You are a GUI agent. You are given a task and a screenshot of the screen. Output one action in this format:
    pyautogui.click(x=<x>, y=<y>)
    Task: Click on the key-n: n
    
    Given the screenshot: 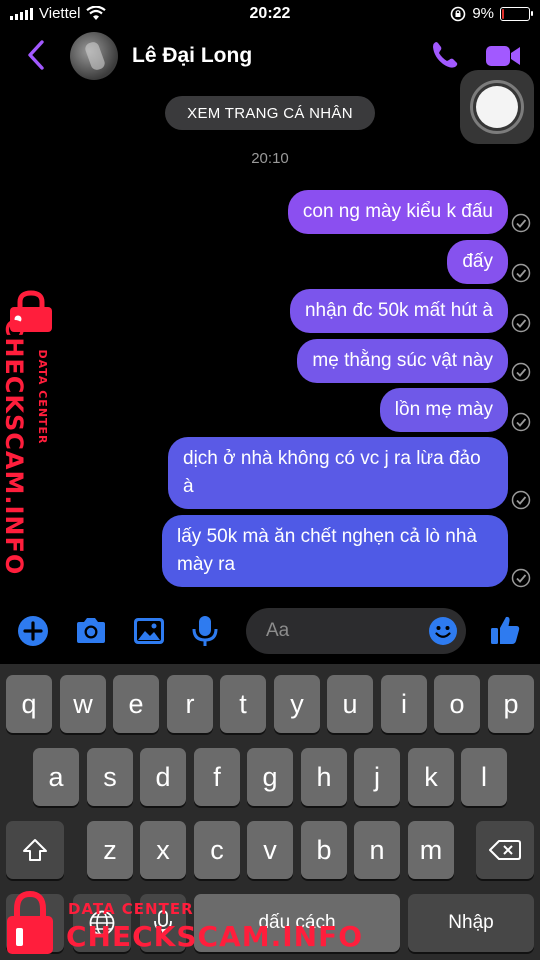 What is the action you would take?
    pyautogui.click(x=377, y=850)
    